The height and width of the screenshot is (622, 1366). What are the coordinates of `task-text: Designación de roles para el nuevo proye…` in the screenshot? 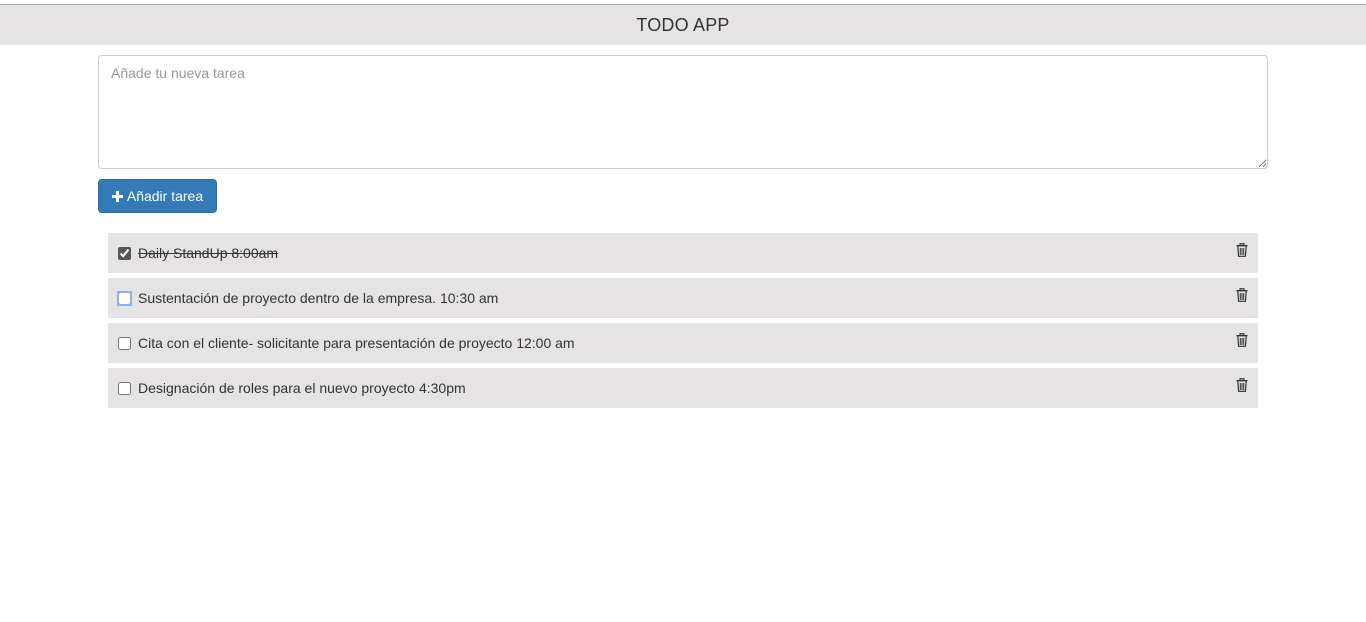 It's located at (302, 388).